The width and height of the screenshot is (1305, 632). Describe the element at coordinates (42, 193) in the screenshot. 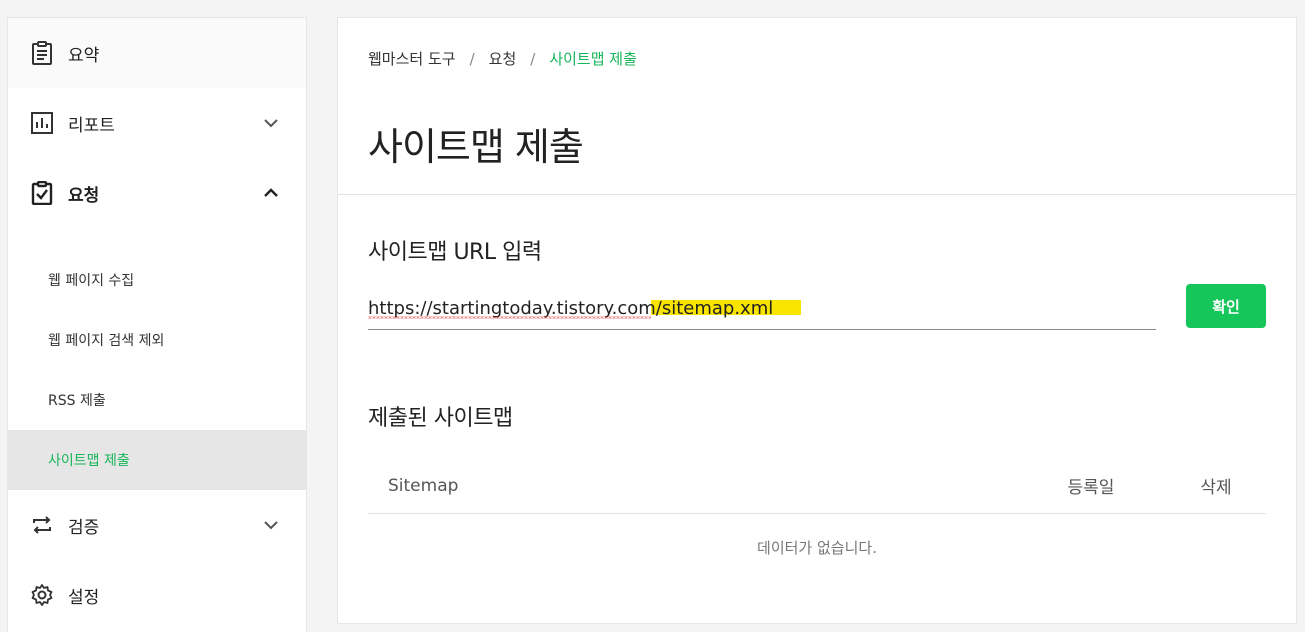

I see `clipboard-check-icon` at that location.